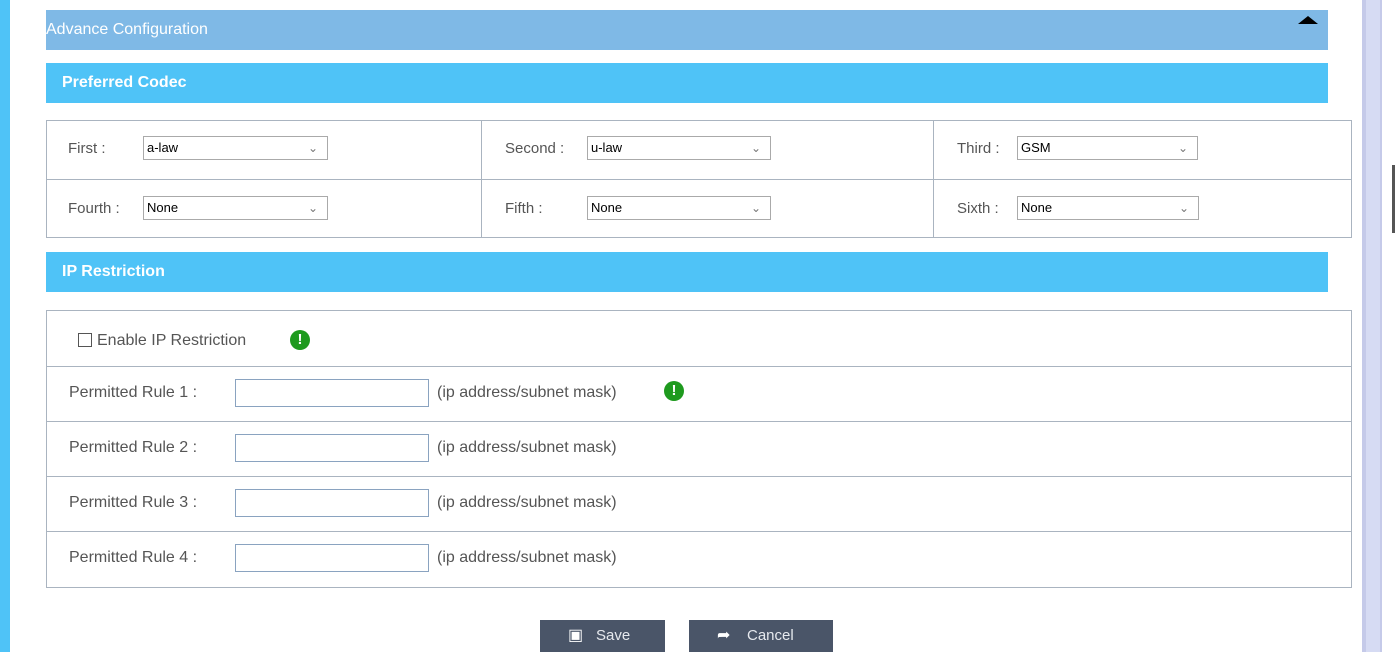 This screenshot has height=652, width=1399. Describe the element at coordinates (687, 272) in the screenshot. I see `ip-restriction-header: IP Restriction` at that location.